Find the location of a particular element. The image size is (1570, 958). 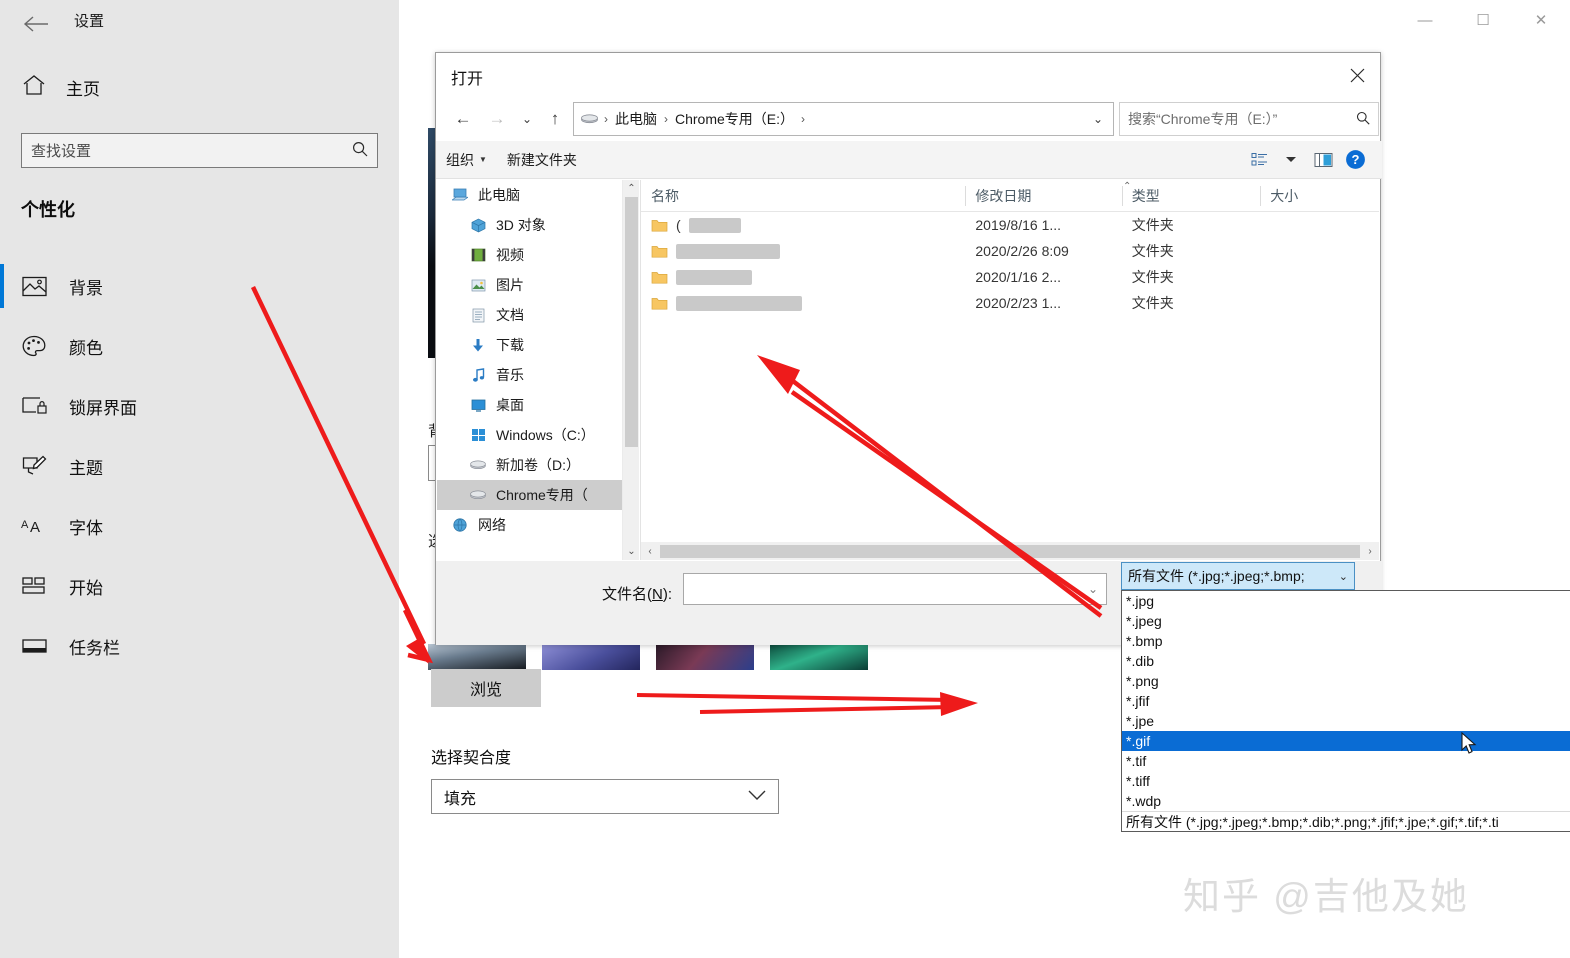

chevron-down-icon is located at coordinates (1291, 160).